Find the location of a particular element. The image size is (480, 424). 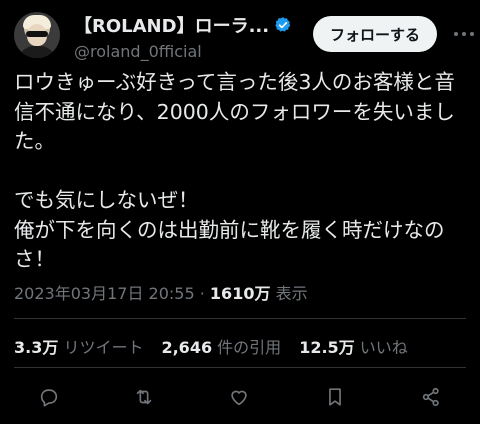

user-names: 【ROLAND】ローラ... @roland_0fficial is located at coordinates (183, 36).